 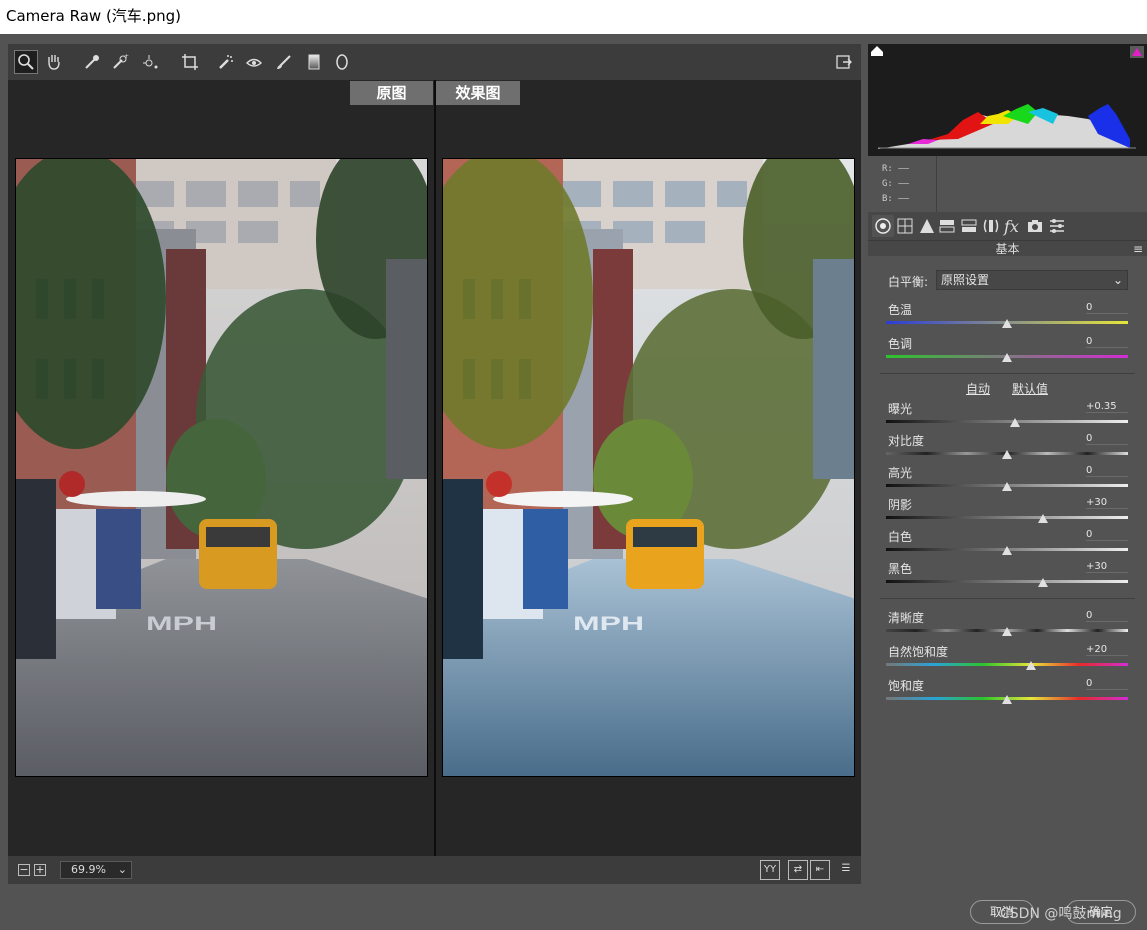 I want to click on contrast-value: 0, so click(x=1107, y=439).